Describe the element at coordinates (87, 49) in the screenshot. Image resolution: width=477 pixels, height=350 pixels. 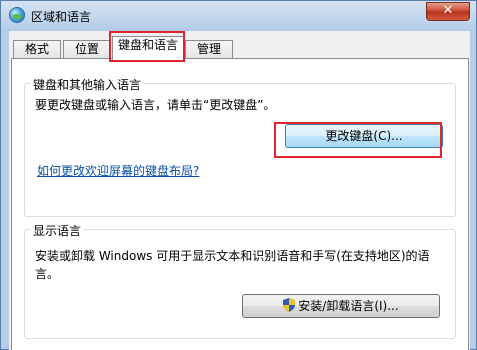
I see `tab-location: 位置` at that location.